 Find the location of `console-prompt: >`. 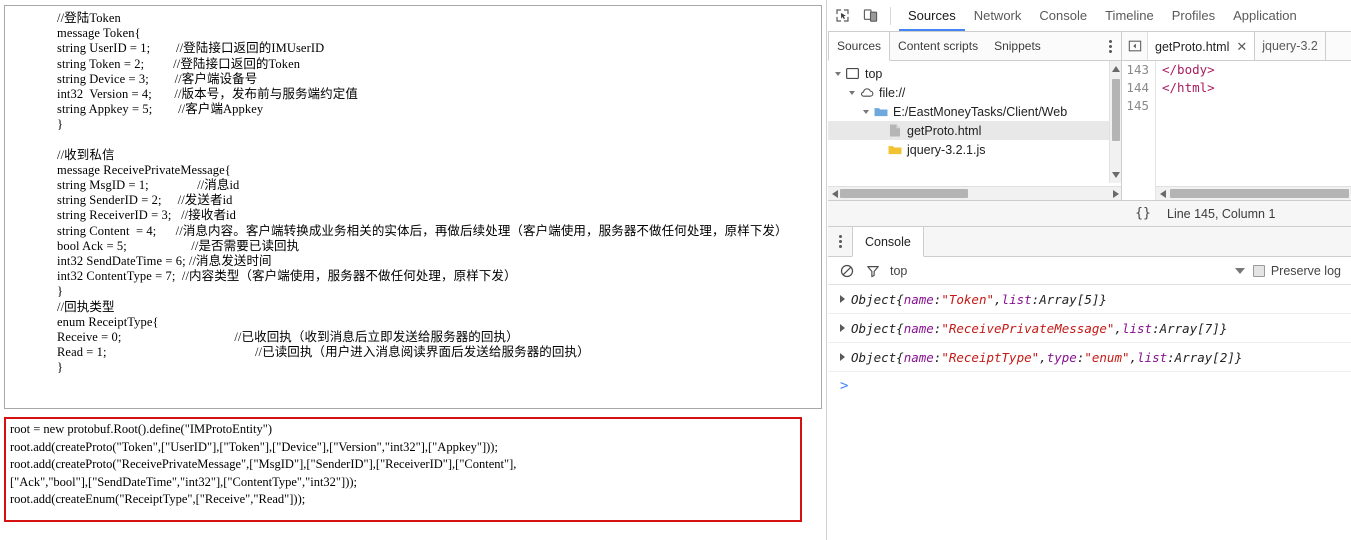

console-prompt: > is located at coordinates (1089, 386).